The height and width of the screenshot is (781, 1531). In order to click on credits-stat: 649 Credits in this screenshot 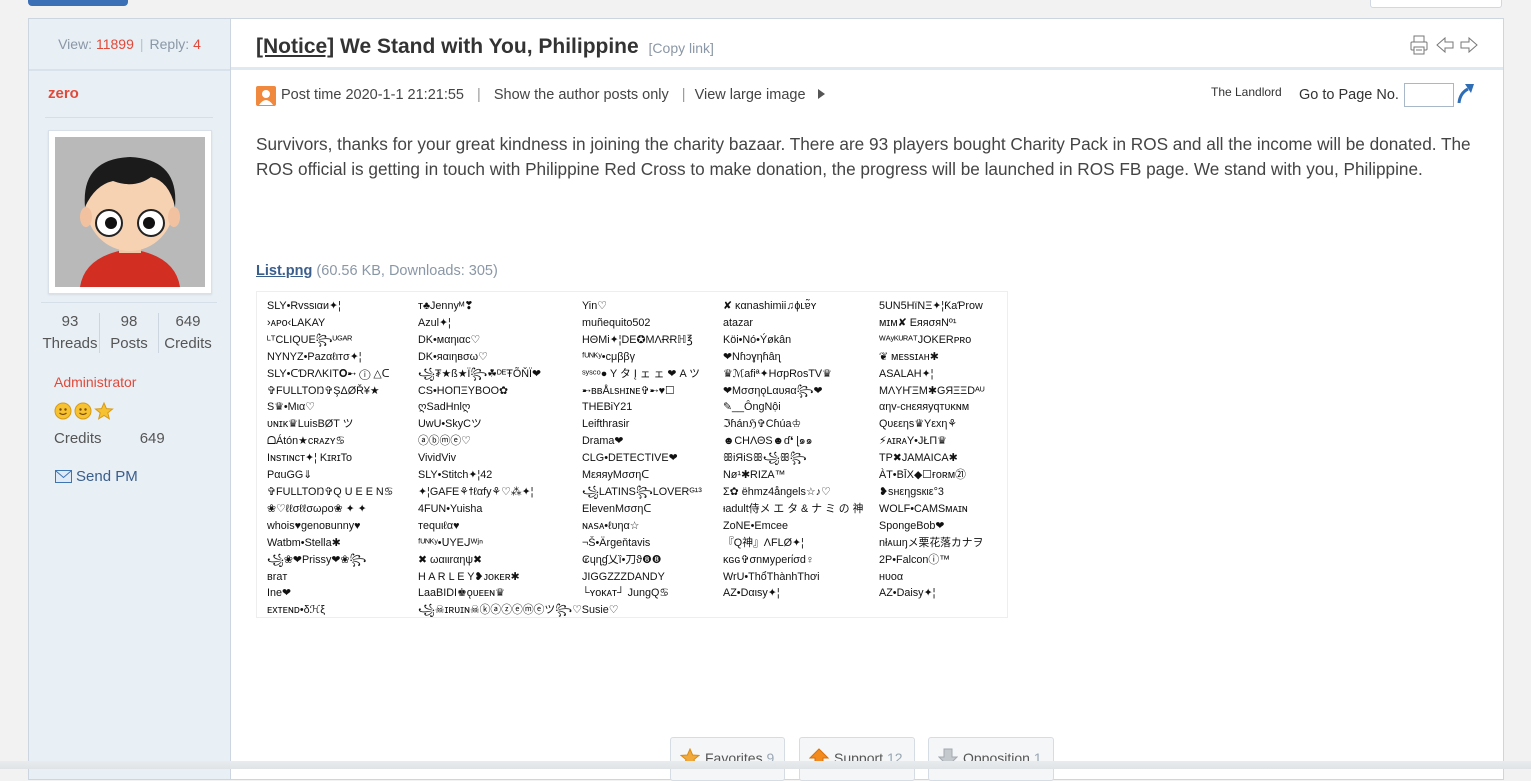, I will do `click(188, 333)`.